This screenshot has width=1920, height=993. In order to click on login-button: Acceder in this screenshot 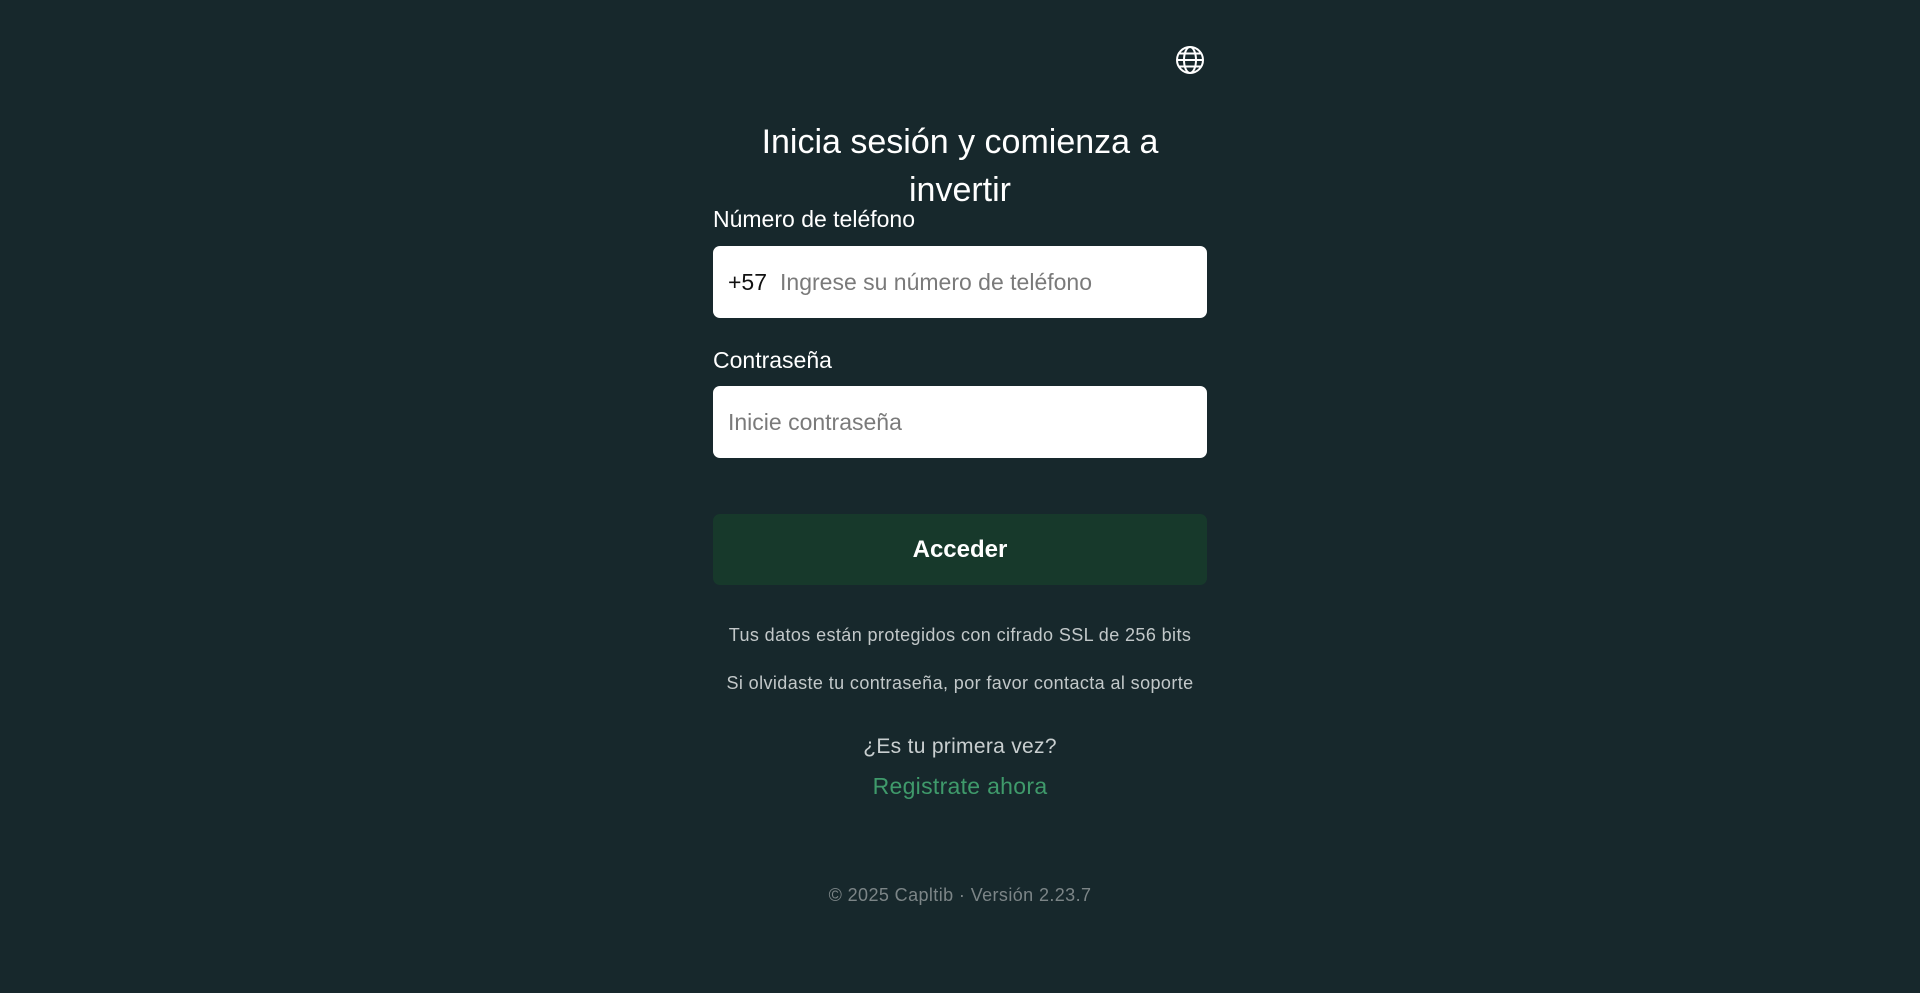, I will do `click(960, 549)`.